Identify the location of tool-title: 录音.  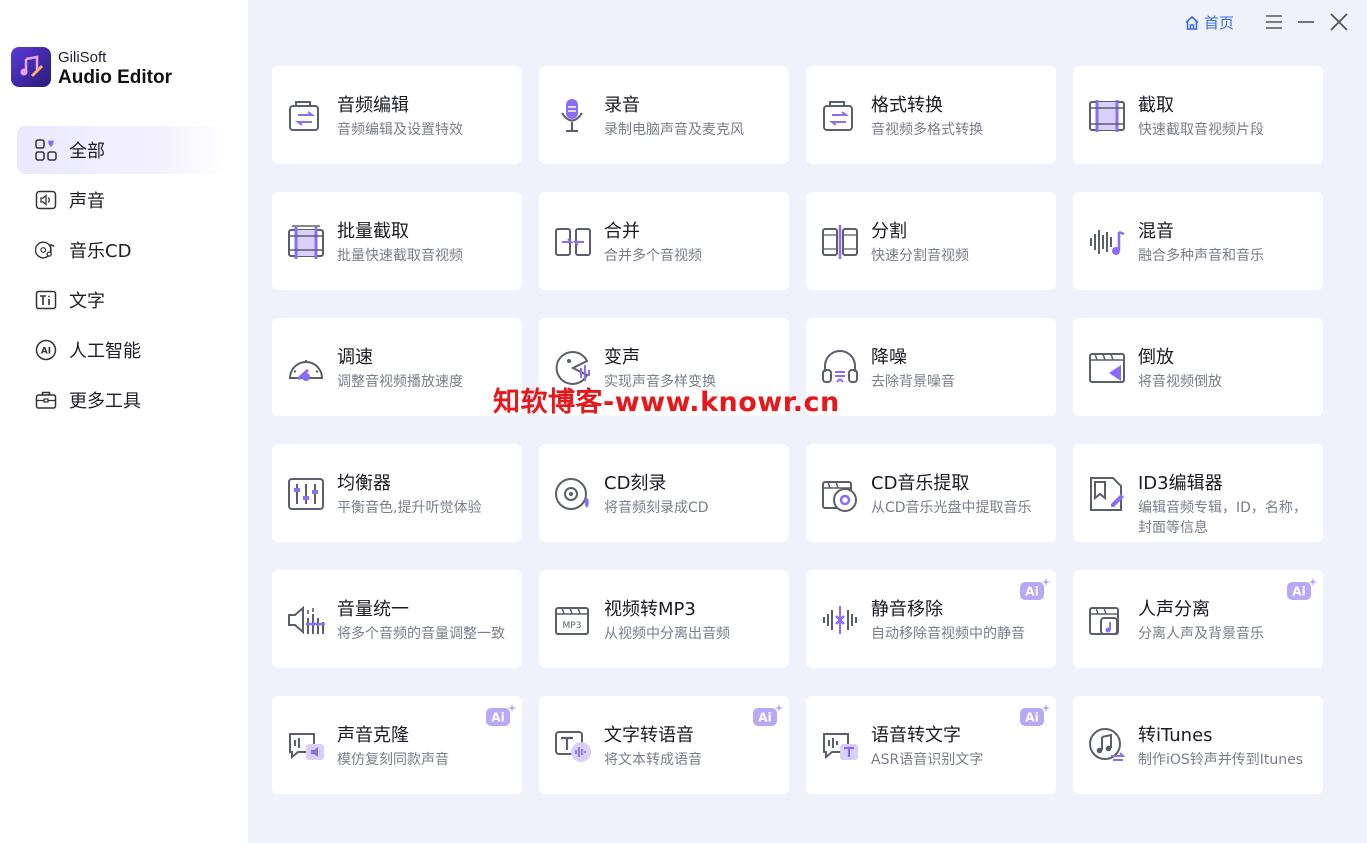
(622, 105).